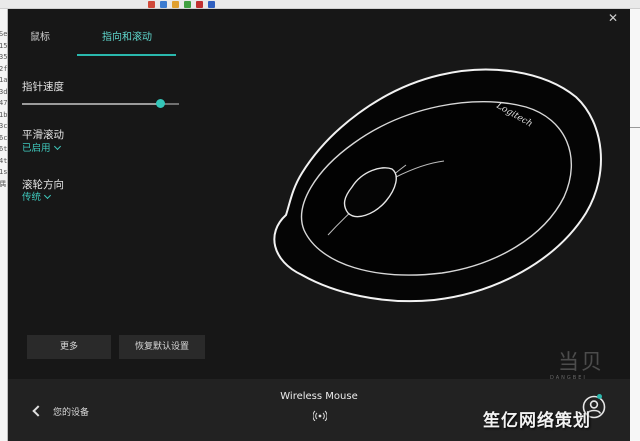 The image size is (640, 441). Describe the element at coordinates (4, 126) in the screenshot. I see `background-text-fragment: 3c` at that location.